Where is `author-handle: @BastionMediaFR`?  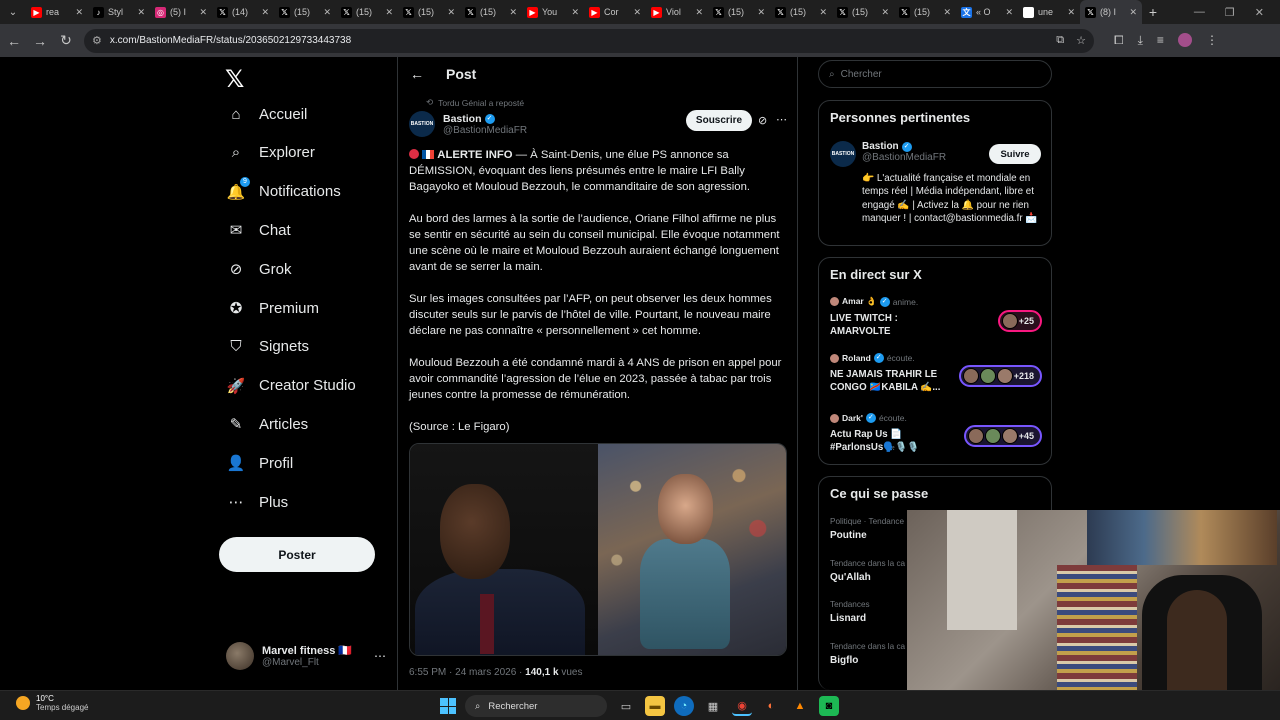
author-handle: @BastionMediaFR is located at coordinates (485, 130).